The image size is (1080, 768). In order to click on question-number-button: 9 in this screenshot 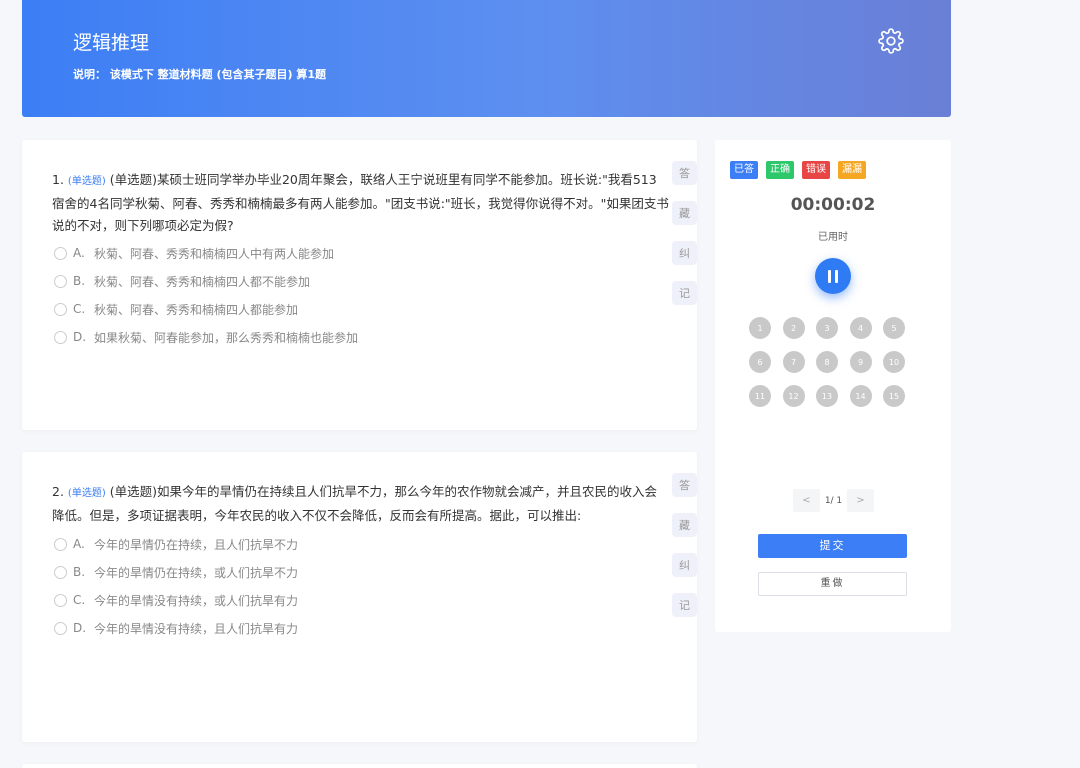, I will do `click(860, 362)`.